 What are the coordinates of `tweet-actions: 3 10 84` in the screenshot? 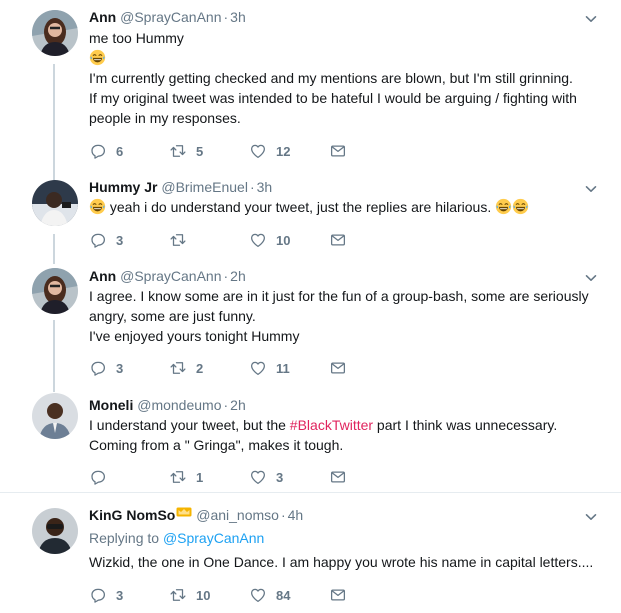 It's located at (239, 595).